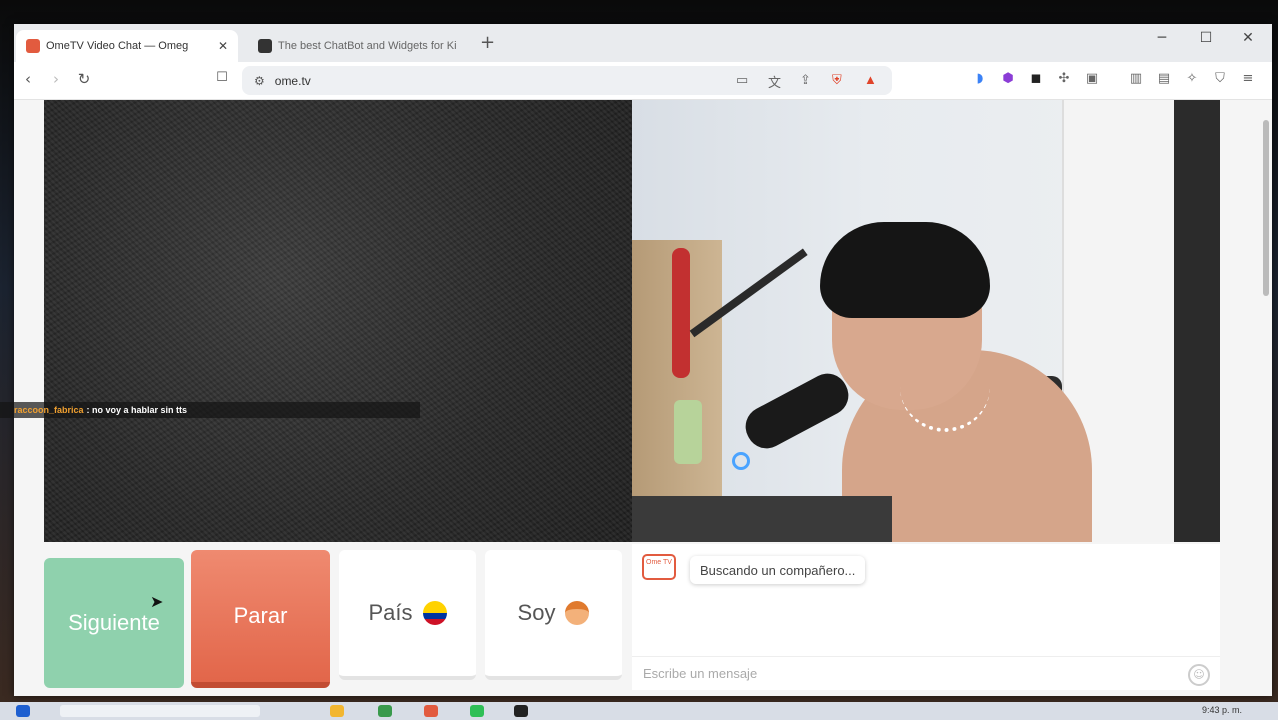  Describe the element at coordinates (260, 615) in the screenshot. I see `stop-label: Parar` at that location.